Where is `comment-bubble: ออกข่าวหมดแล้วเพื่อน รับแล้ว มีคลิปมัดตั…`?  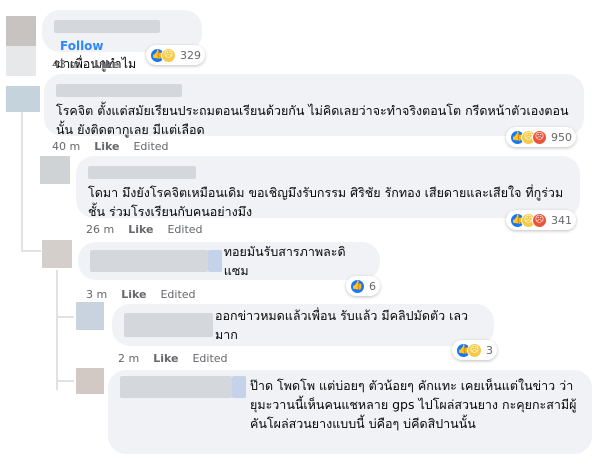 comment-bubble: ออกข่าวหมดแล้วเพื่อน รับแล้ว มีคลิปมัดตั… is located at coordinates (303, 325).